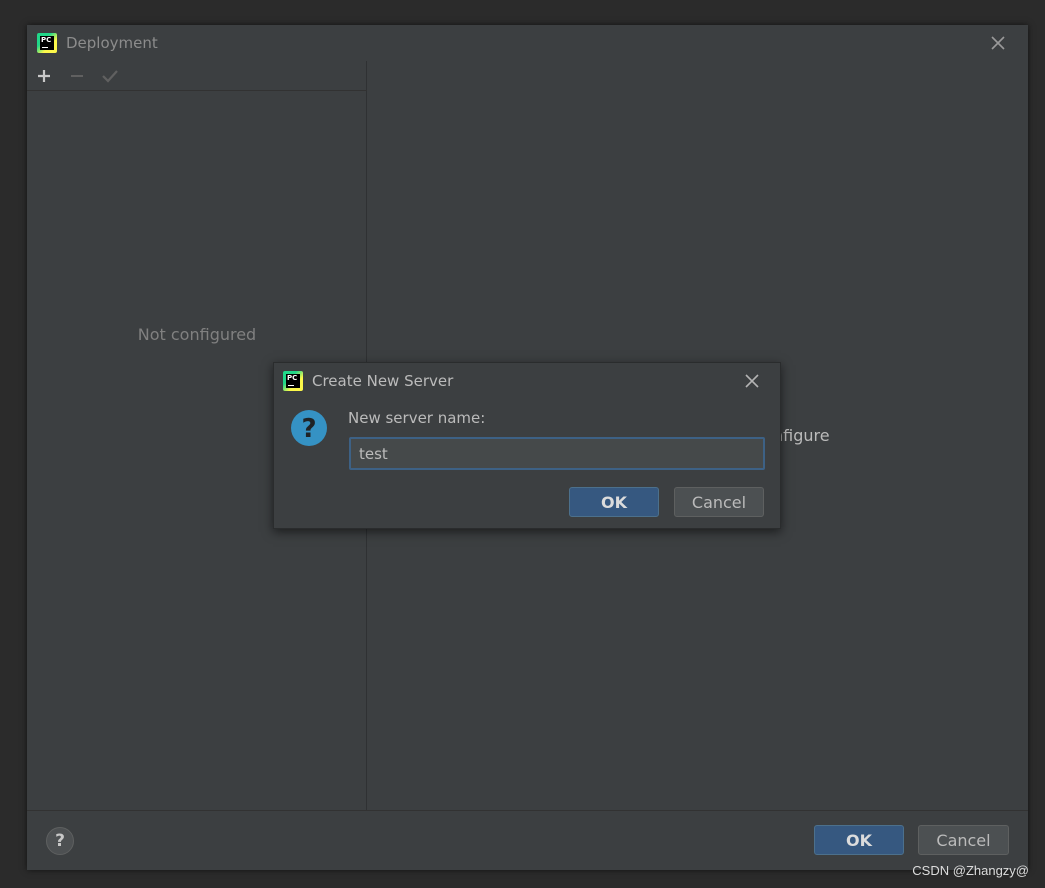  I want to click on popup-cancel-button: Cancel, so click(719, 502).